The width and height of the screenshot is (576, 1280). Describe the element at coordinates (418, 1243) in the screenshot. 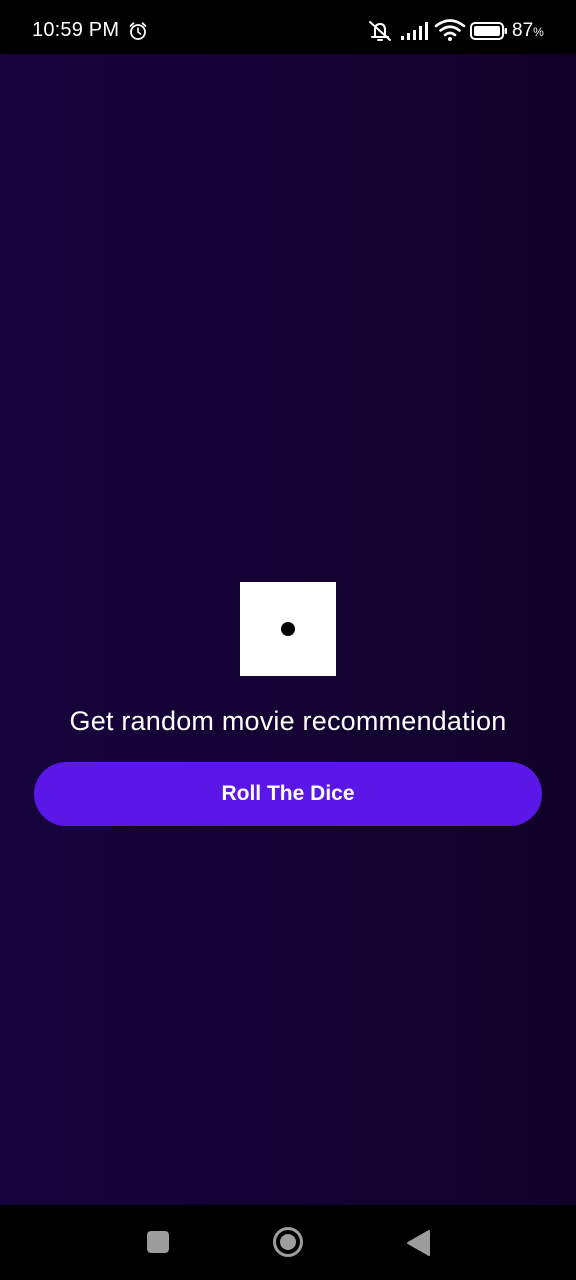

I see `back-icon` at that location.